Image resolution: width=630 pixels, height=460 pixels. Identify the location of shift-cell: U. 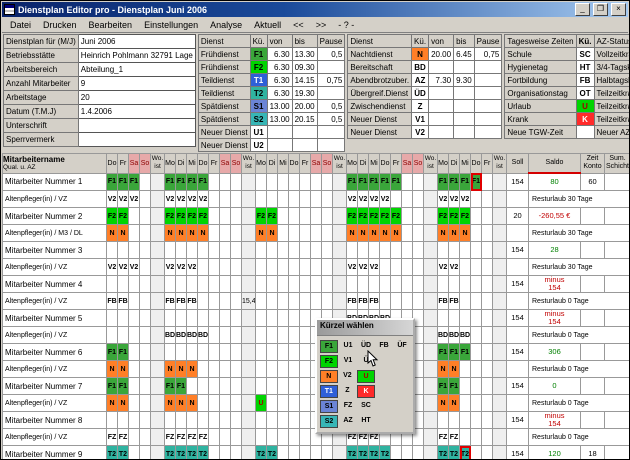
(261, 403).